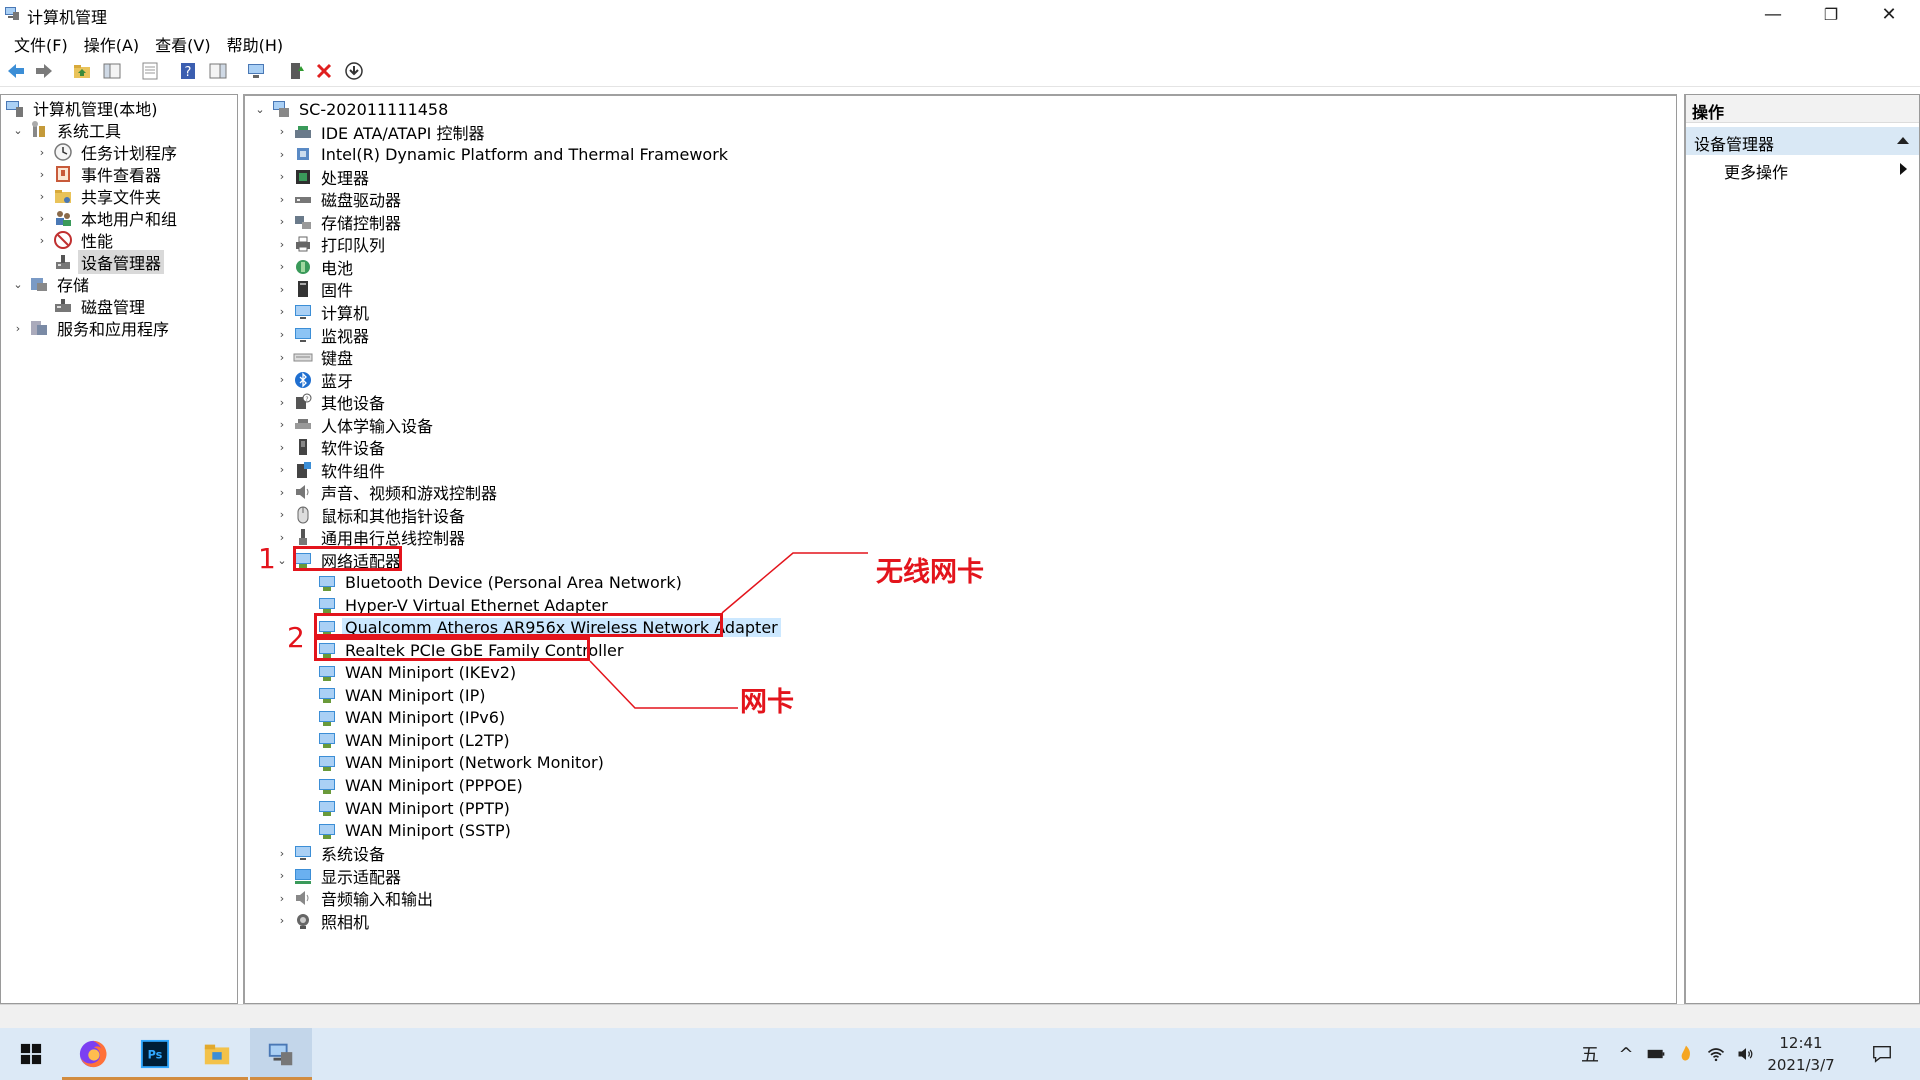 Image resolution: width=1920 pixels, height=1080 pixels. What do you see at coordinates (331, 244) in the screenshot?
I see `device-category: › 打印队列` at bounding box center [331, 244].